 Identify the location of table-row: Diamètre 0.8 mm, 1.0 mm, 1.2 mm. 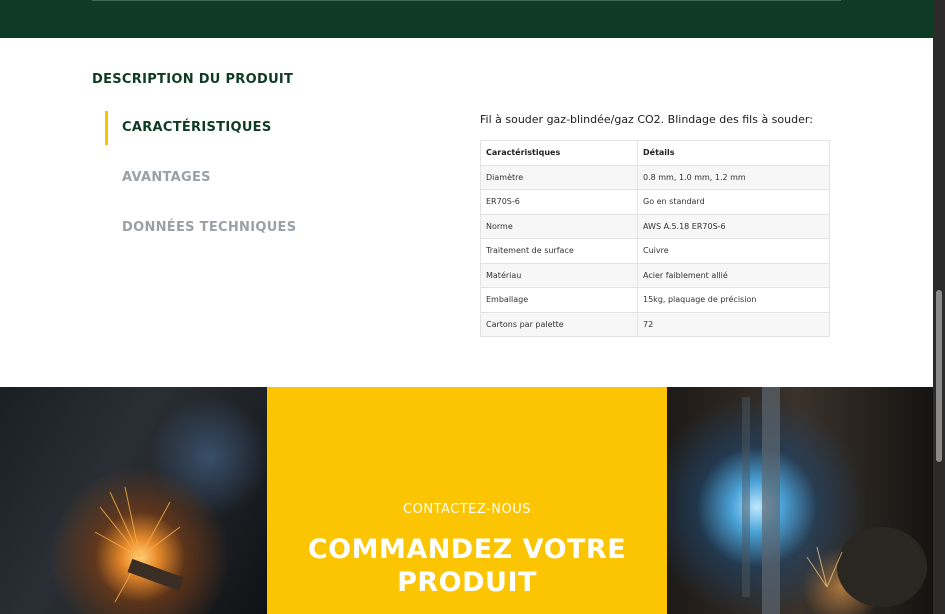
(655, 177).